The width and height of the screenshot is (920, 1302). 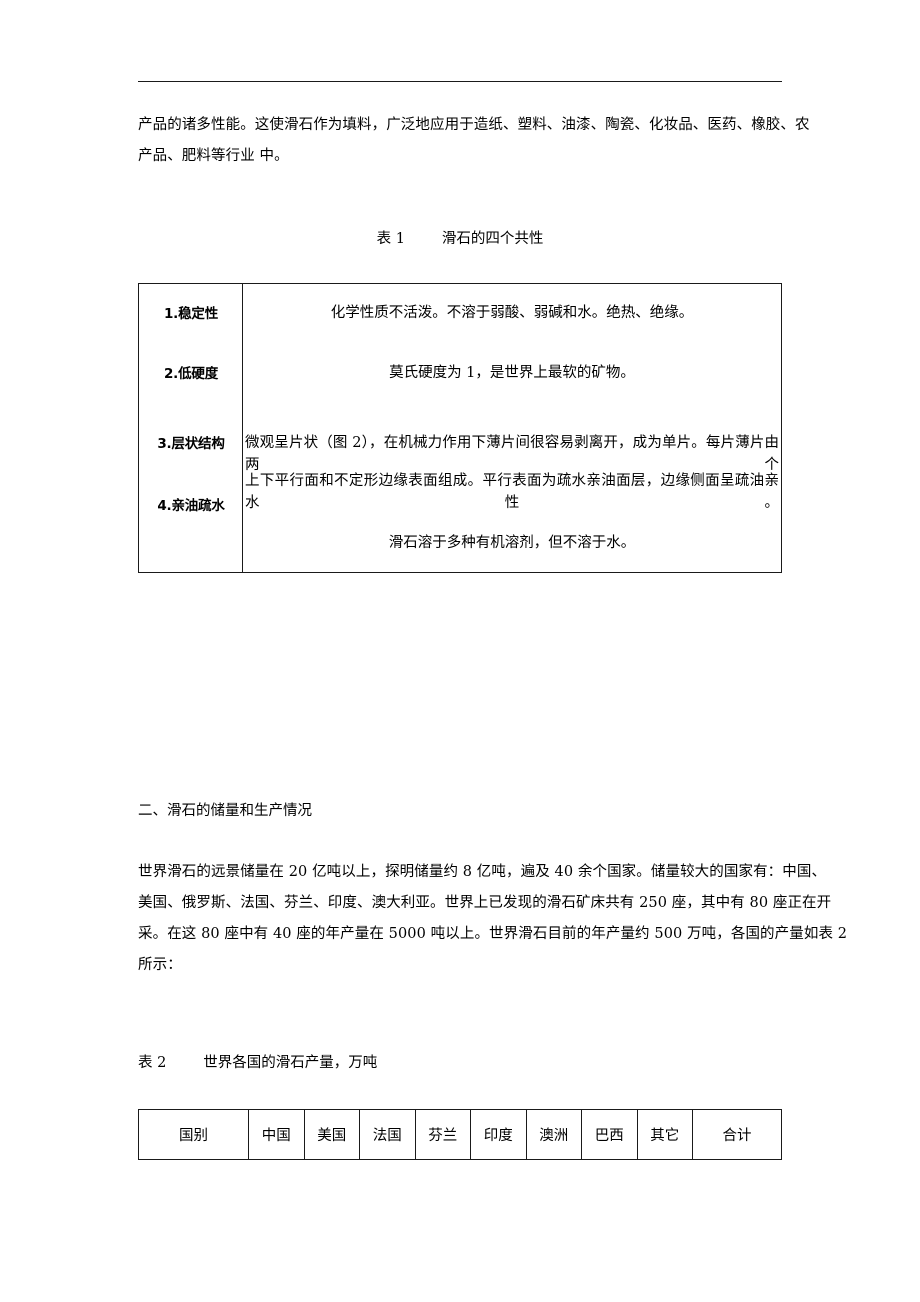 What do you see at coordinates (665, 1134) in the screenshot?
I see `table2-header-others: 其它` at bounding box center [665, 1134].